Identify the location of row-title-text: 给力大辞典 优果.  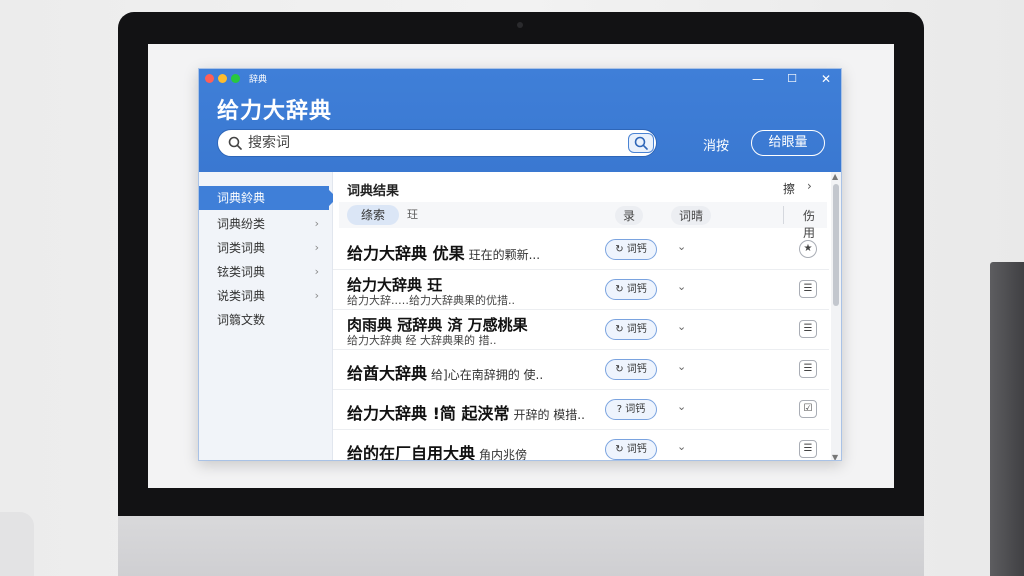
(406, 253).